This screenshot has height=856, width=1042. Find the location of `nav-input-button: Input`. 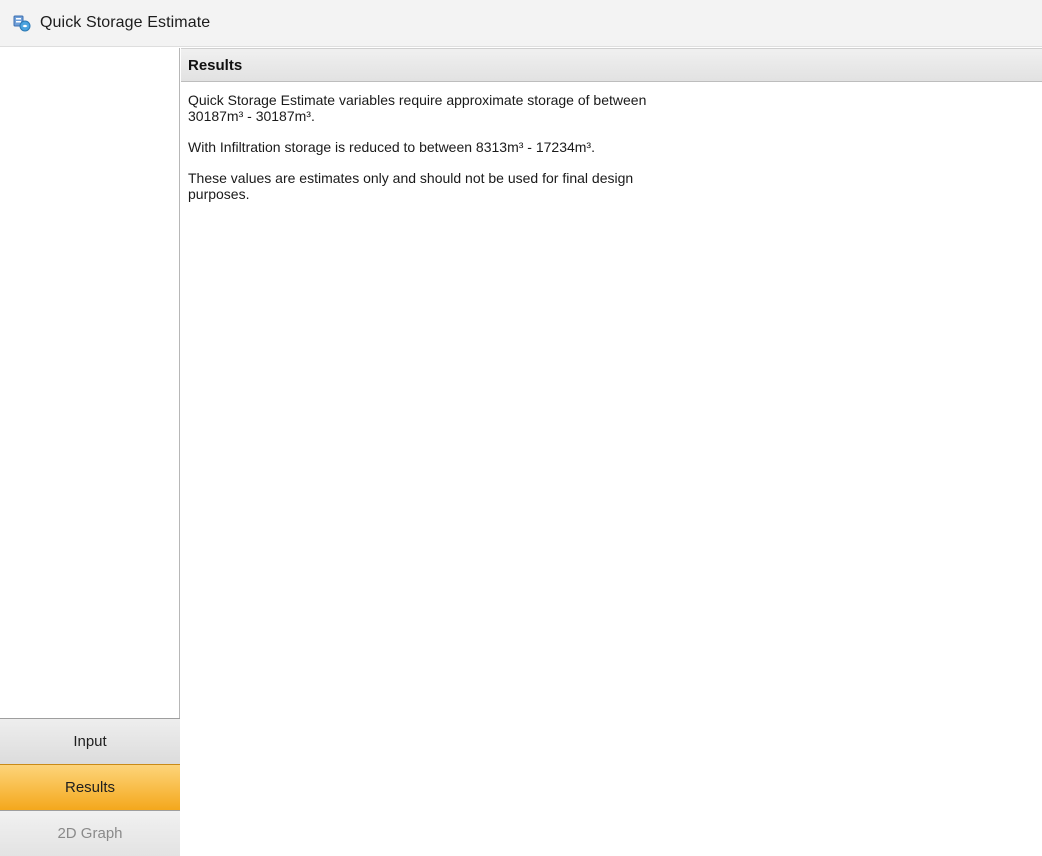

nav-input-button: Input is located at coordinates (90, 741).